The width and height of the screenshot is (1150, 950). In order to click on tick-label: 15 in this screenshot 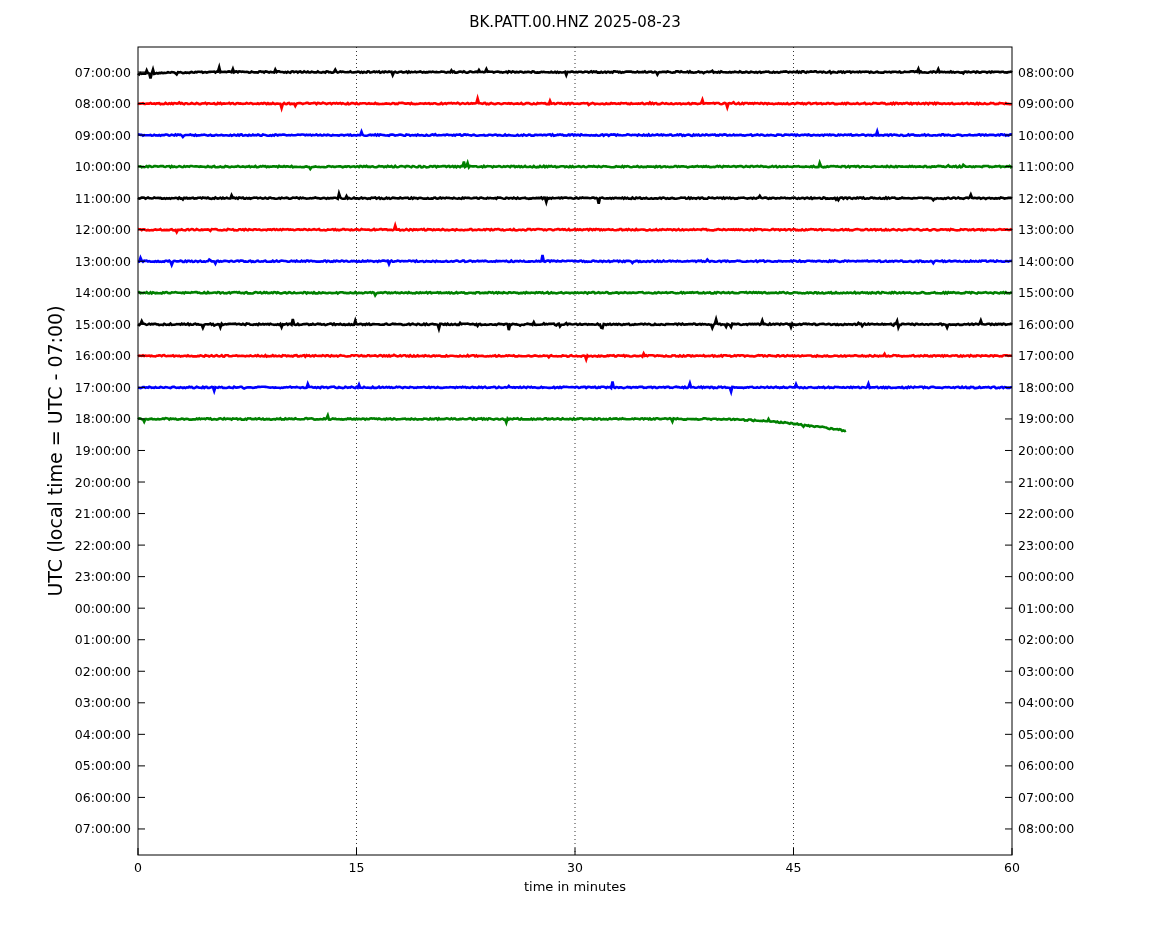, I will do `click(356, 867)`.